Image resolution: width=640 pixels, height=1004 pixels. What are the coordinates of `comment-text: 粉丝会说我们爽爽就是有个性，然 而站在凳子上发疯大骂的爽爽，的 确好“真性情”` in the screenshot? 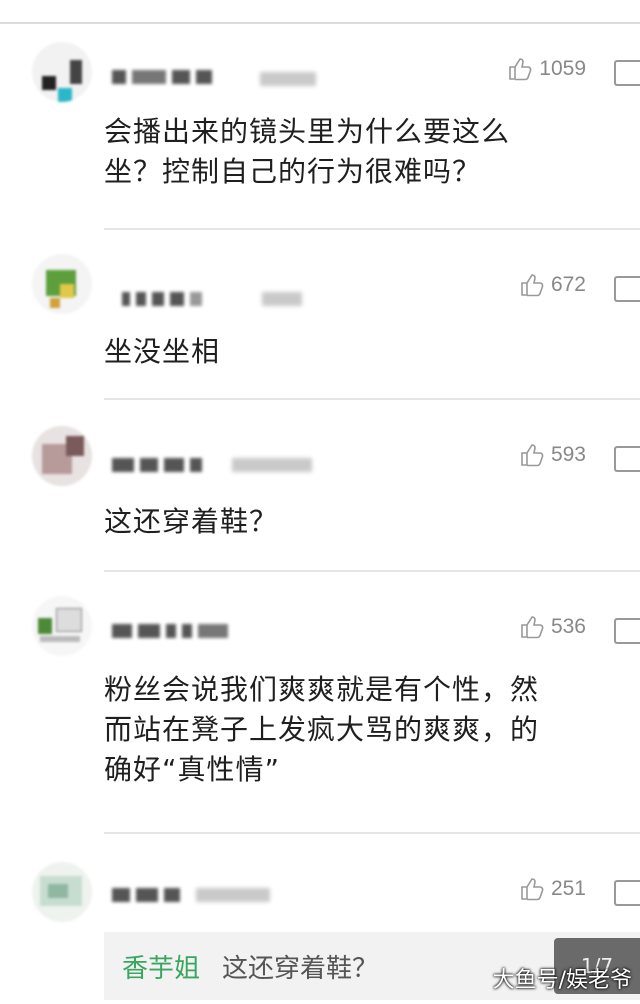 It's located at (322, 729).